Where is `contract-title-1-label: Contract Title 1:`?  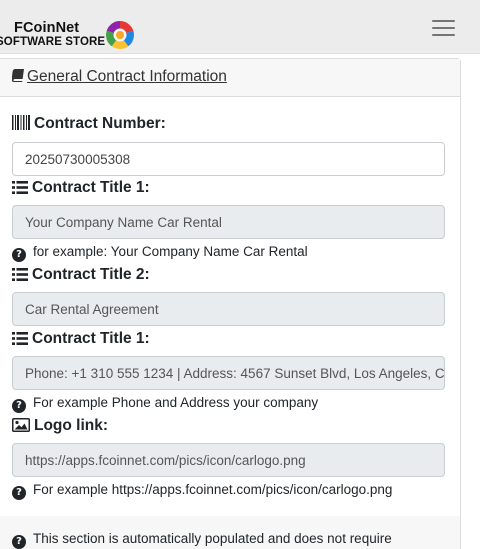
contract-title-1-label: Contract Title 1: is located at coordinates (81, 188).